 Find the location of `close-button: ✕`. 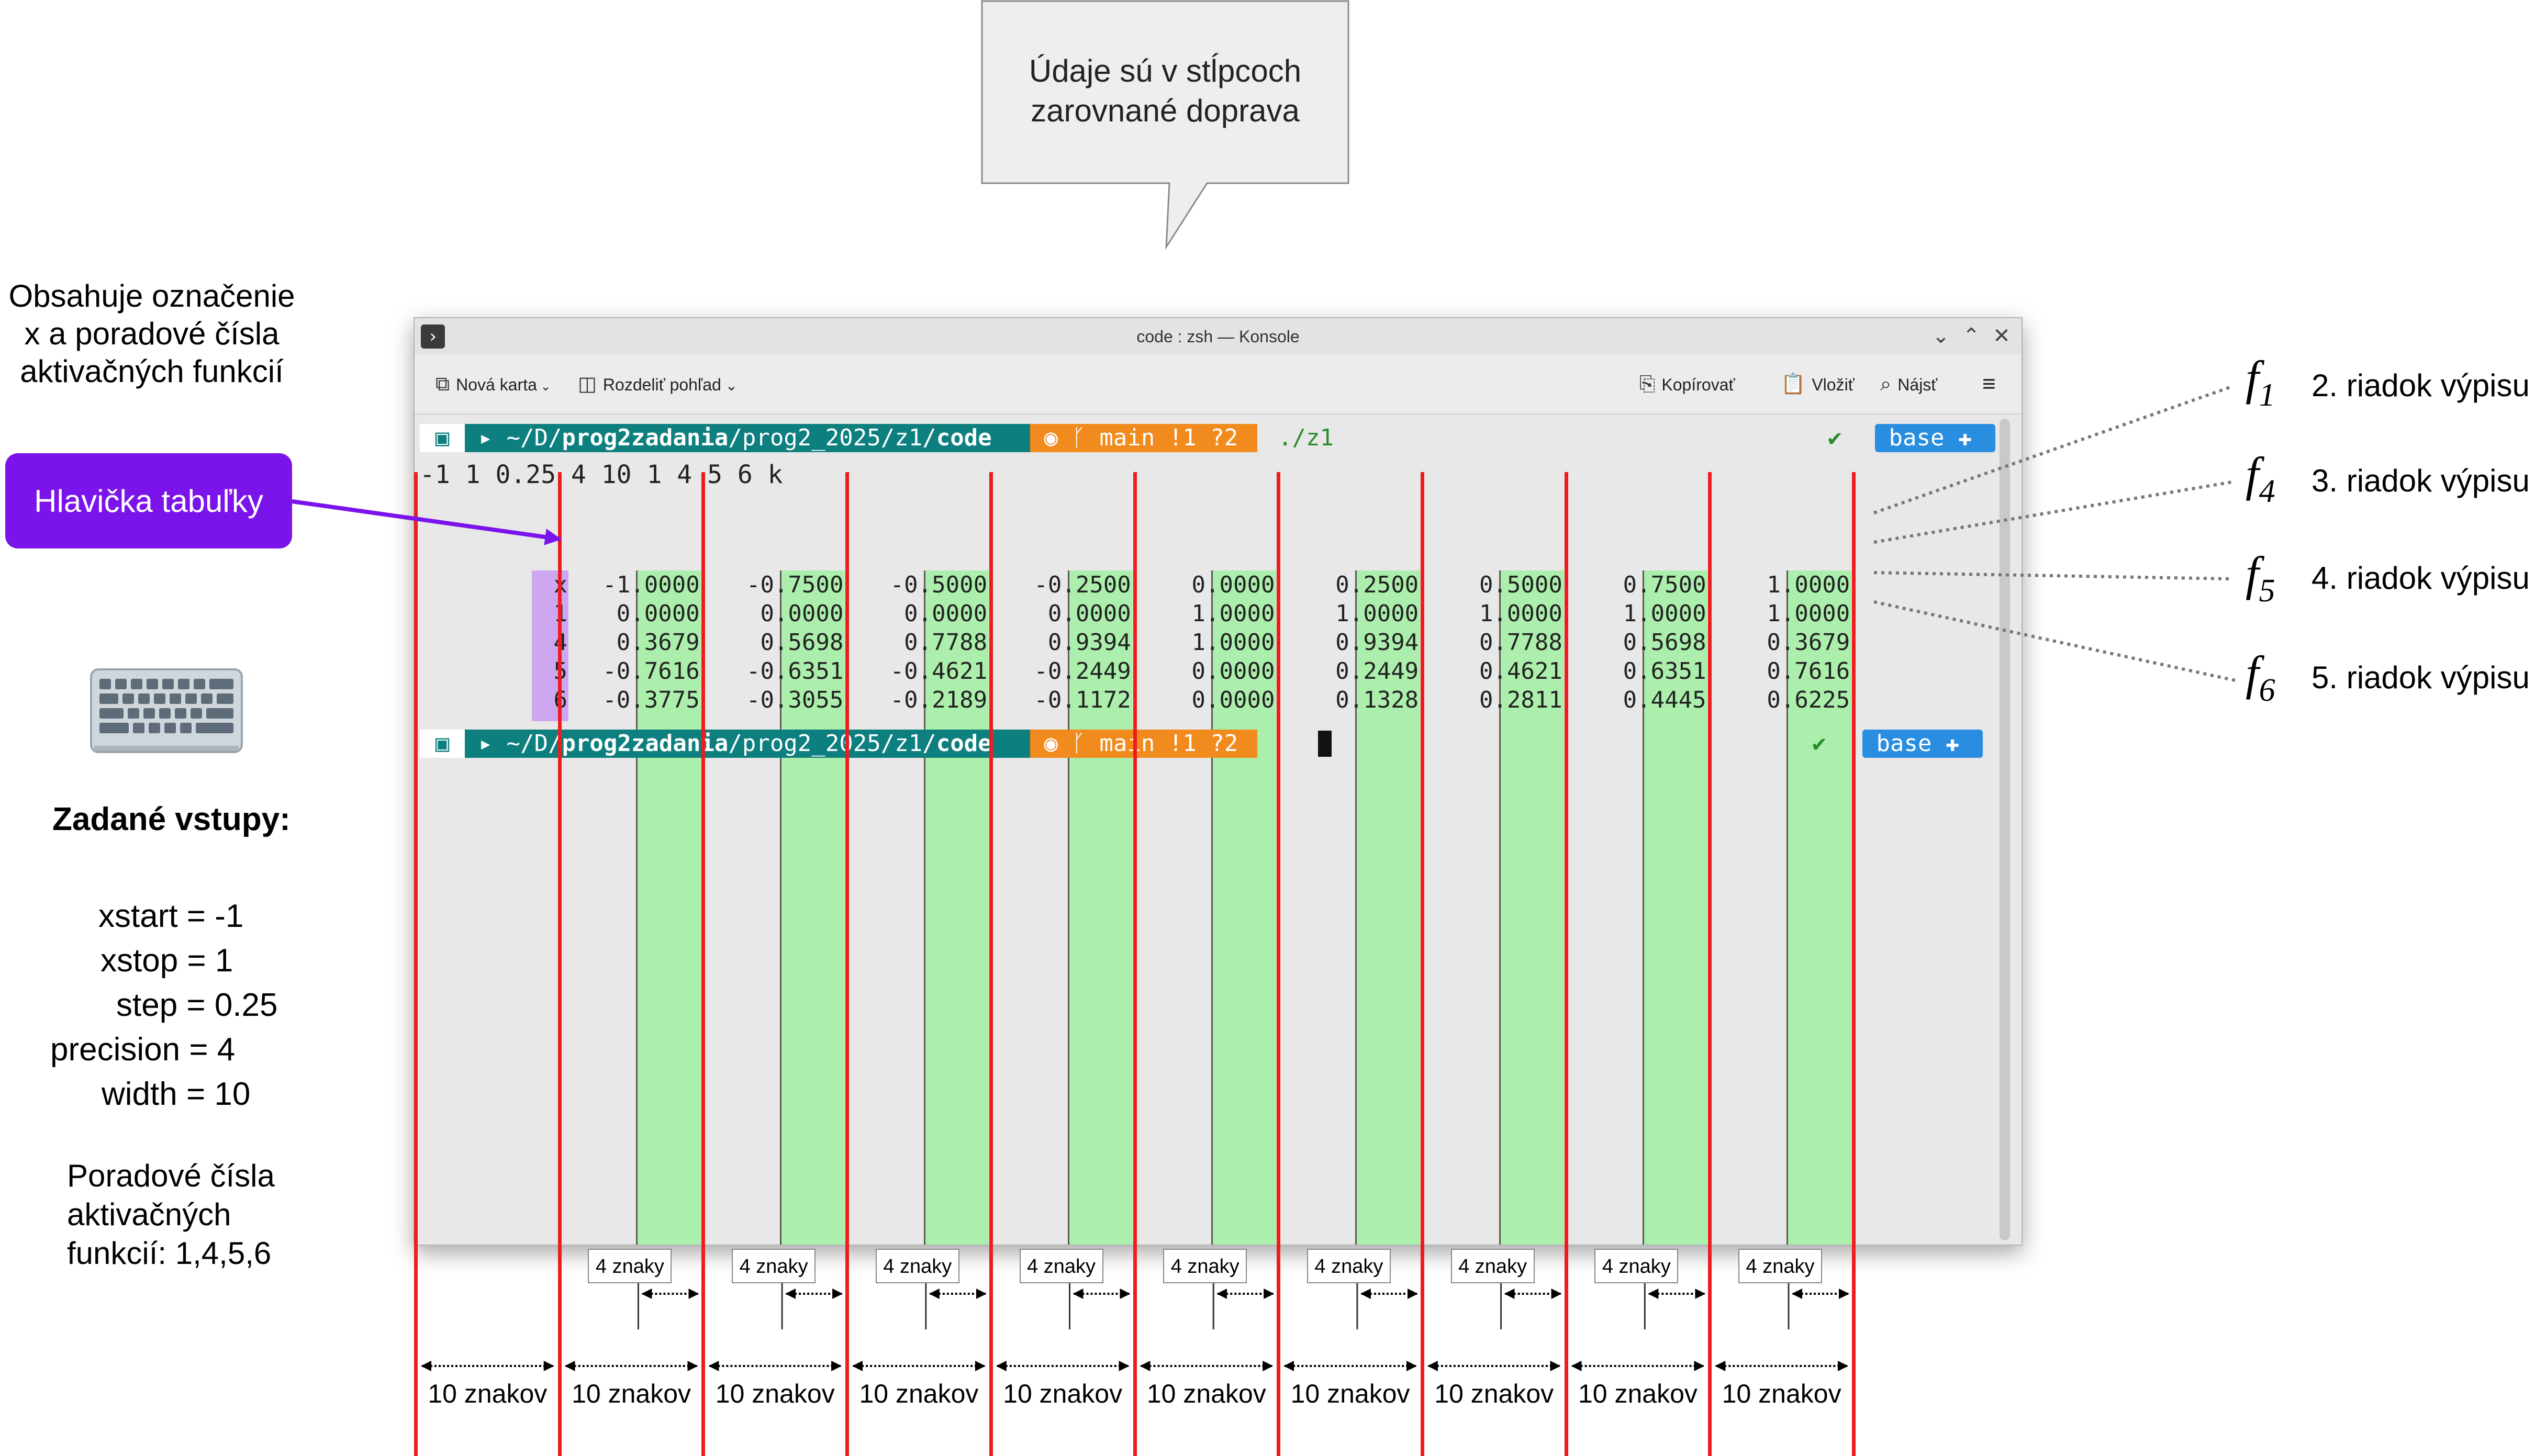

close-button: ✕ is located at coordinates (2001, 336).